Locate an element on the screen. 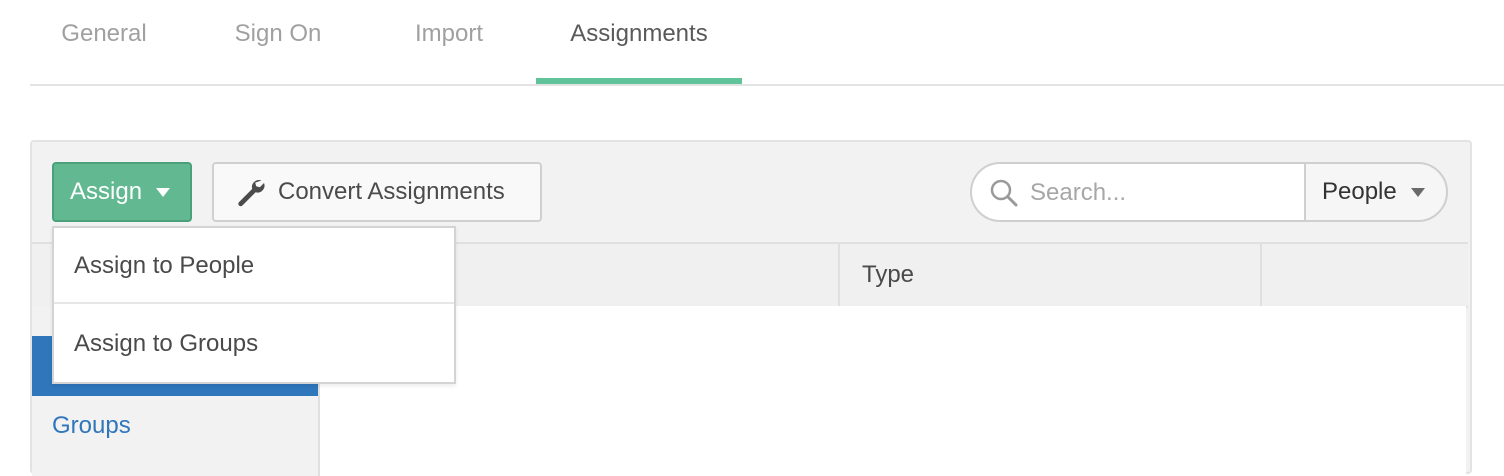 The image size is (1504, 476). search-icon is located at coordinates (1004, 193).